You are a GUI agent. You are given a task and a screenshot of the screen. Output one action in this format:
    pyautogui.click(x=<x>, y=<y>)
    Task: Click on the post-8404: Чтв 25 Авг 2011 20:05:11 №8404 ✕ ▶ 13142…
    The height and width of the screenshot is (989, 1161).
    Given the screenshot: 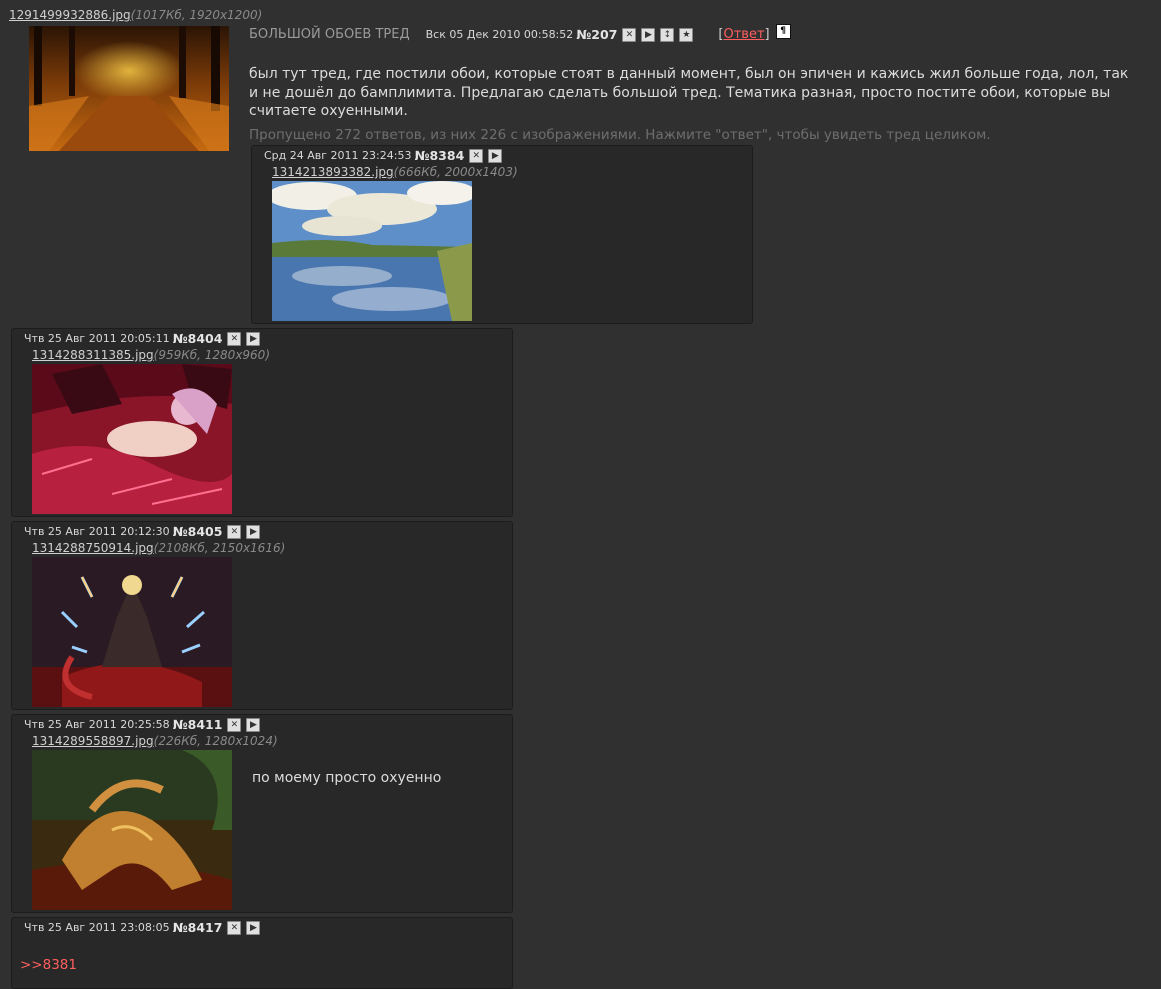 What is the action you would take?
    pyautogui.click(x=262, y=422)
    